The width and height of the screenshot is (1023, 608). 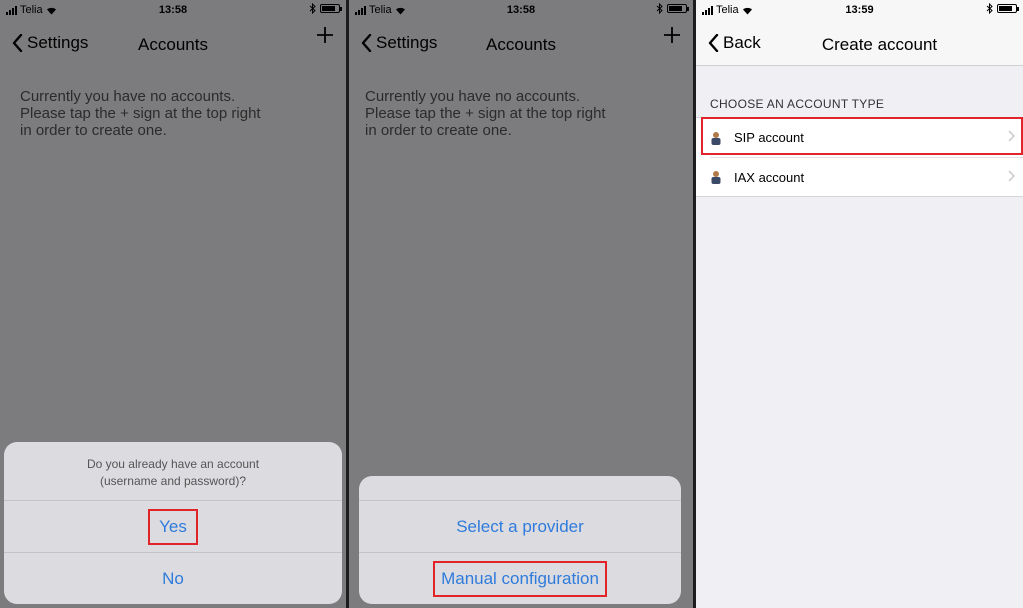 What do you see at coordinates (769, 137) in the screenshot?
I see `sip-account-label: SIP account` at bounding box center [769, 137].